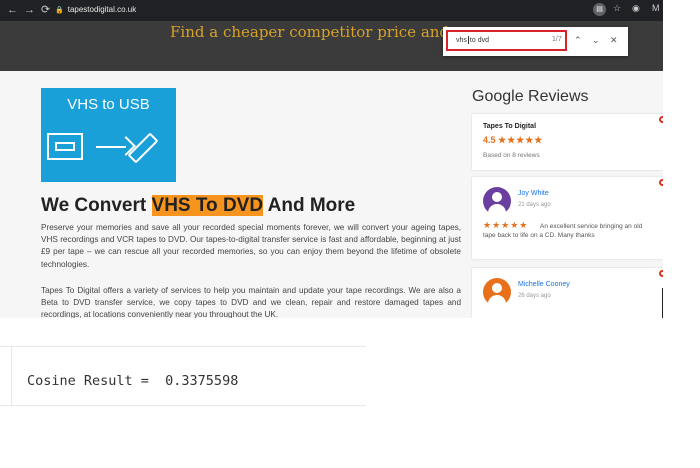 This screenshot has width=700, height=468. I want to click on reader-mode-icon: ▤, so click(599, 9).